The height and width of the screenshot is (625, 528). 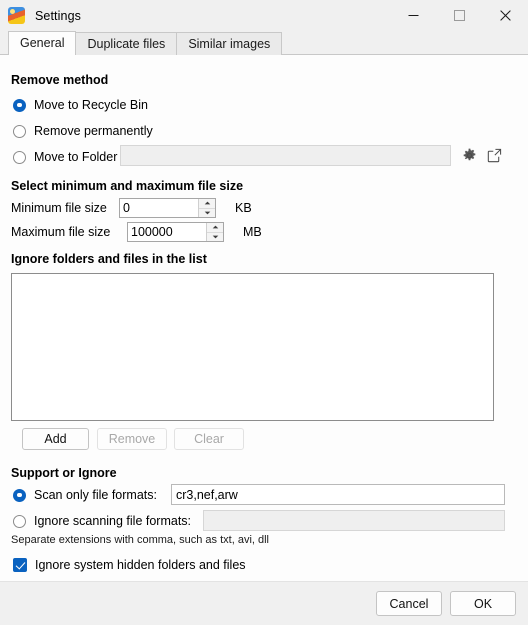 I want to click on add-button: Add, so click(x=55, y=439).